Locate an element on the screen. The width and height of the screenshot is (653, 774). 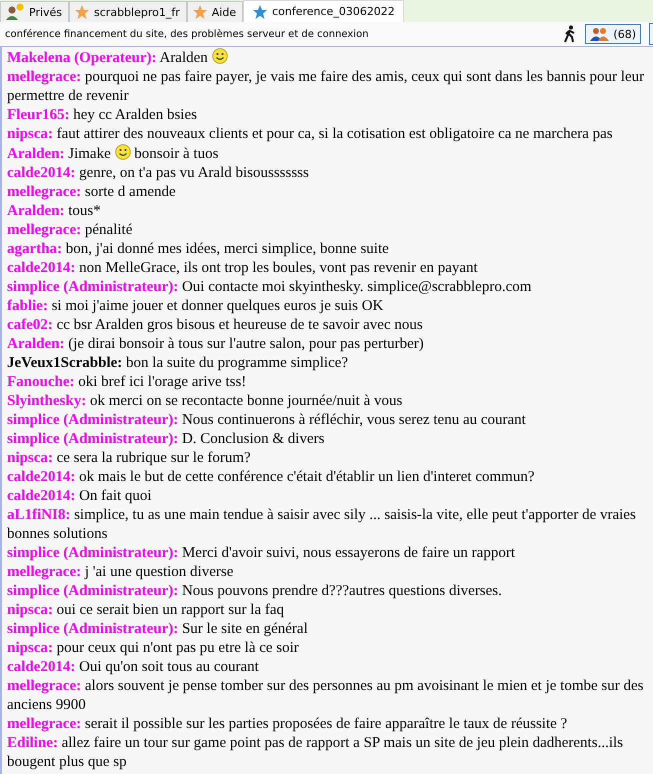
chat-message: Slyinthesky: ok merci on se recontacte bonne journée/nuit à vous is located at coordinates (205, 401).